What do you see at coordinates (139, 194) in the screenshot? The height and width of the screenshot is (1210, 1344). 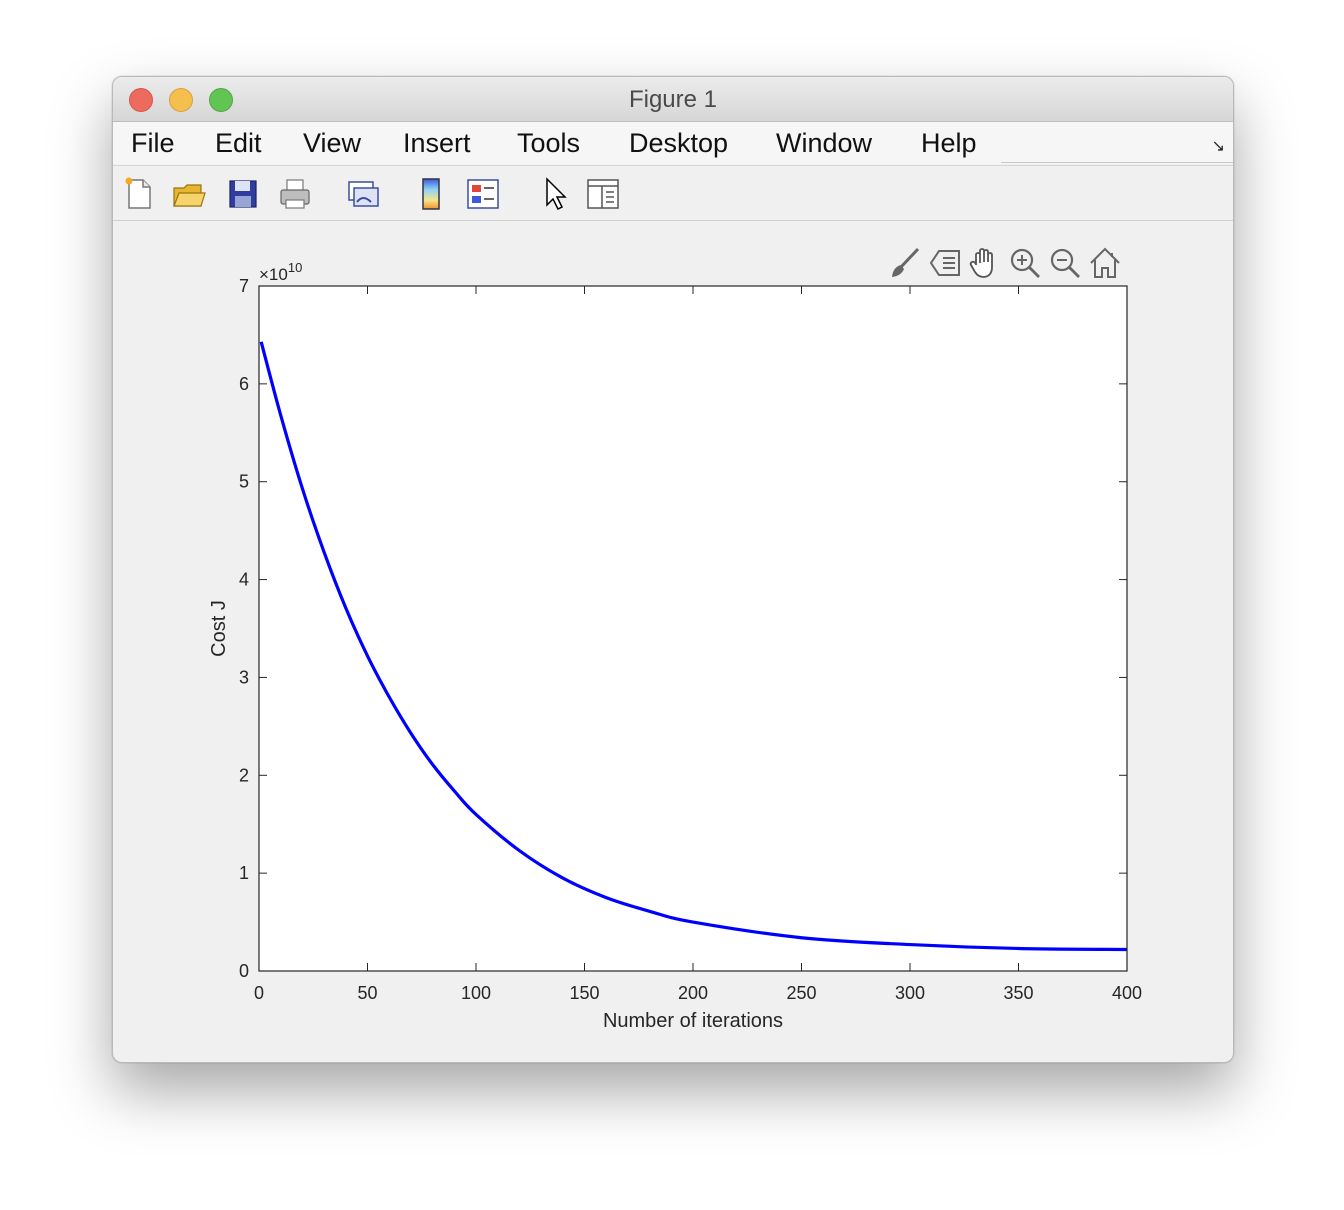 I see `new-figure-icon` at bounding box center [139, 194].